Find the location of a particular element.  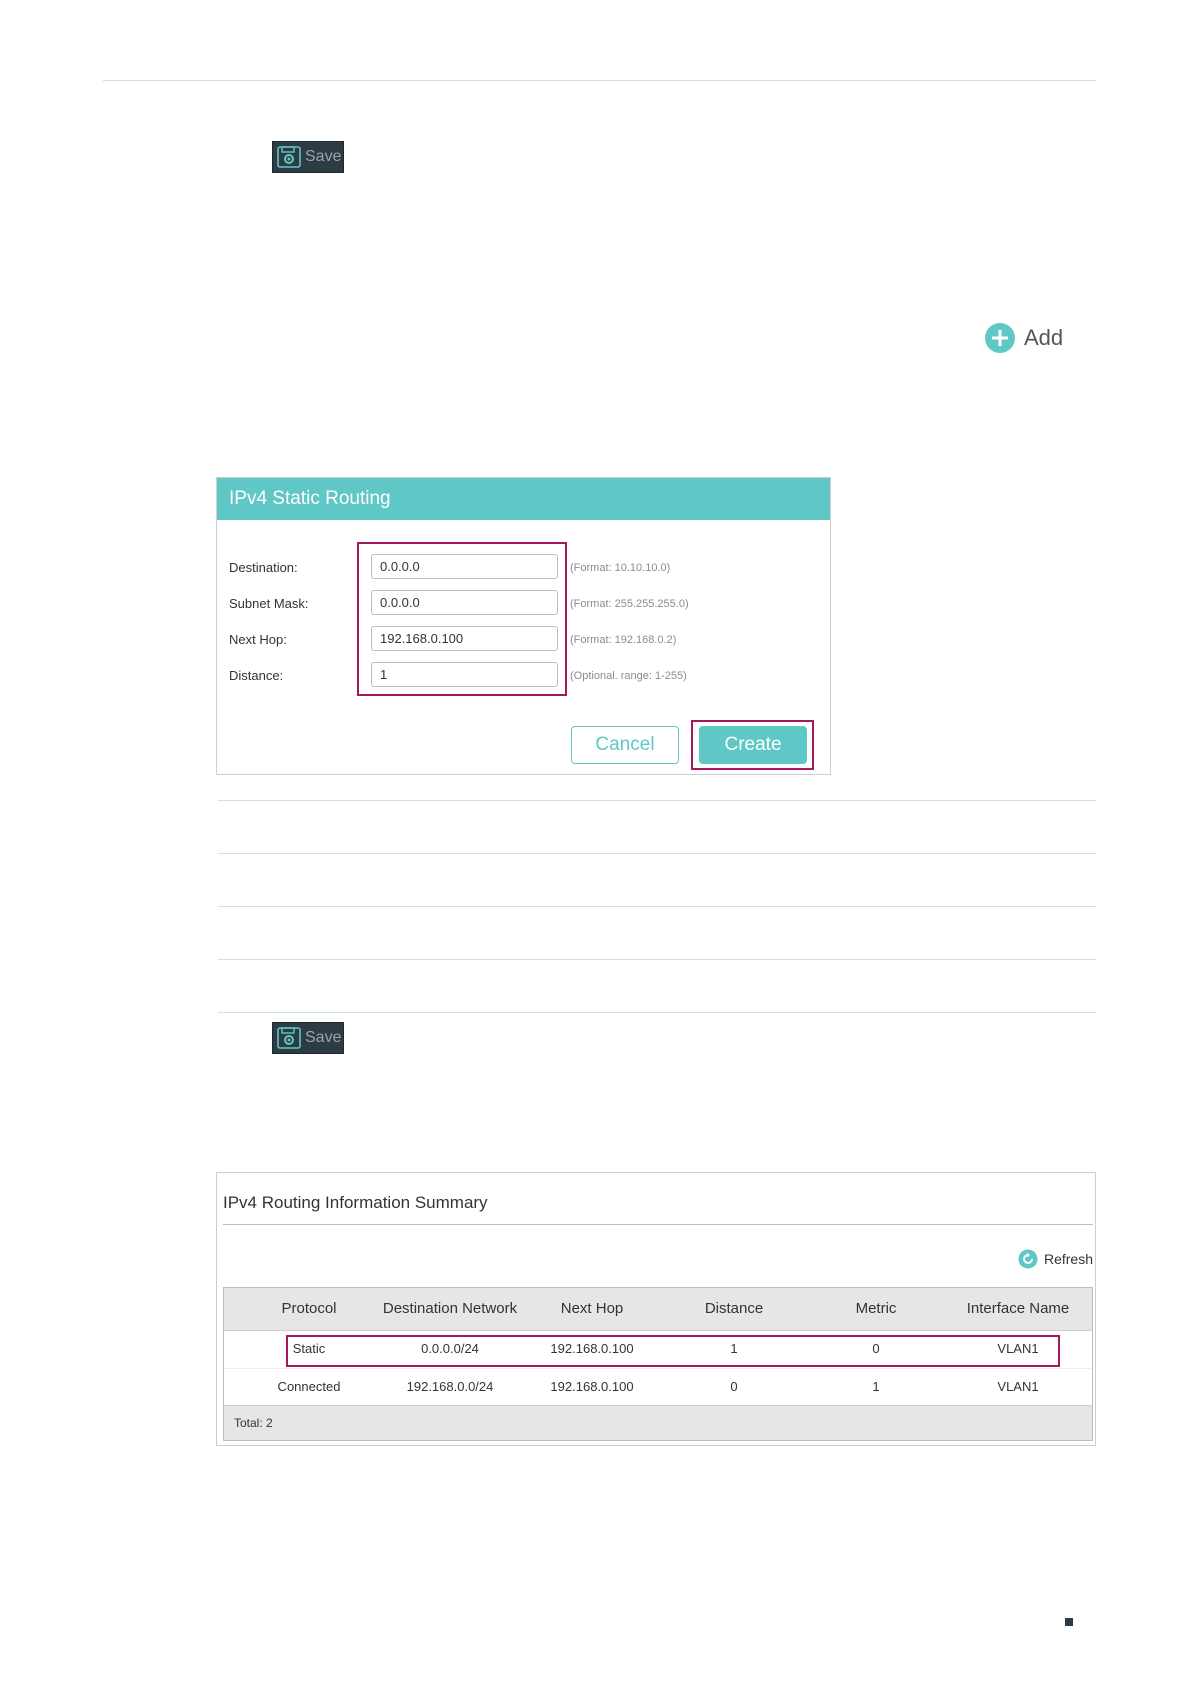

next-hop-label: Next Hop: is located at coordinates (258, 639).